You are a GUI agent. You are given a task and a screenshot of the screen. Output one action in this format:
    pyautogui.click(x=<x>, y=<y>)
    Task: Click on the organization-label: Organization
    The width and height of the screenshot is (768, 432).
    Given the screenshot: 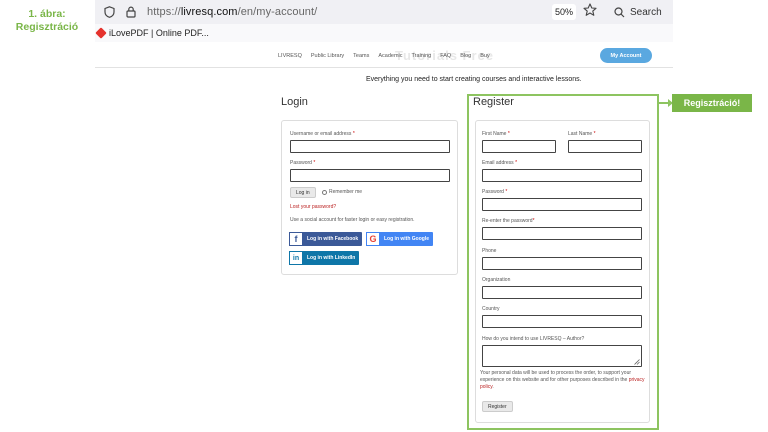 What is the action you would take?
    pyautogui.click(x=496, y=280)
    